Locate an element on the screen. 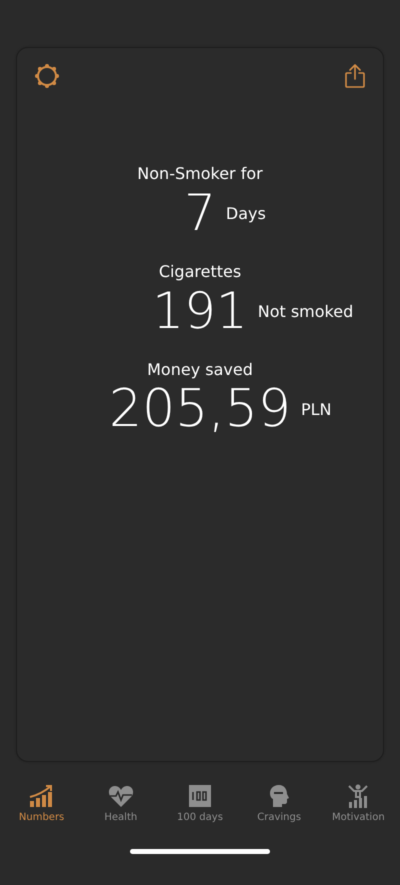 This screenshot has height=885, width=400. stat-value: 205,59 is located at coordinates (200, 409).